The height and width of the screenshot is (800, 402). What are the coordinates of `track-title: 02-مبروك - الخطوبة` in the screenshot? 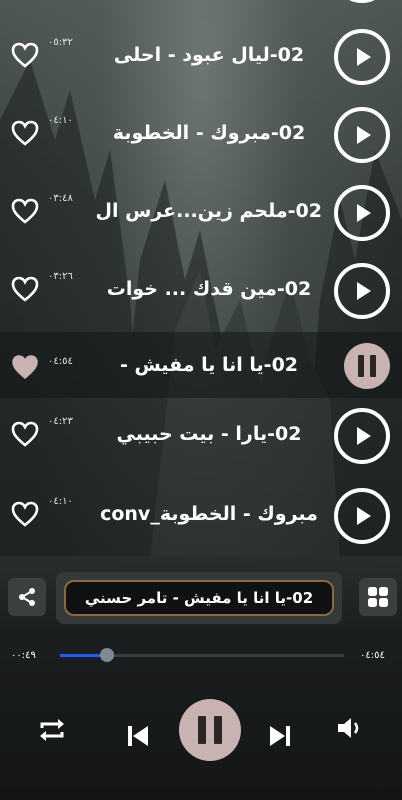 It's located at (209, 133).